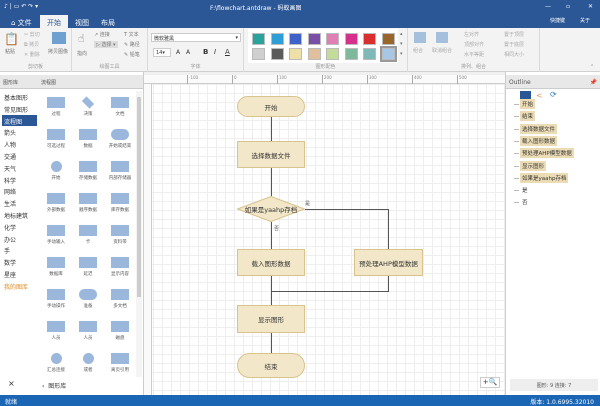 Image resolution: width=600 pixels, height=406 pixels. I want to click on shape-item: 离页引用, so click(120, 362).